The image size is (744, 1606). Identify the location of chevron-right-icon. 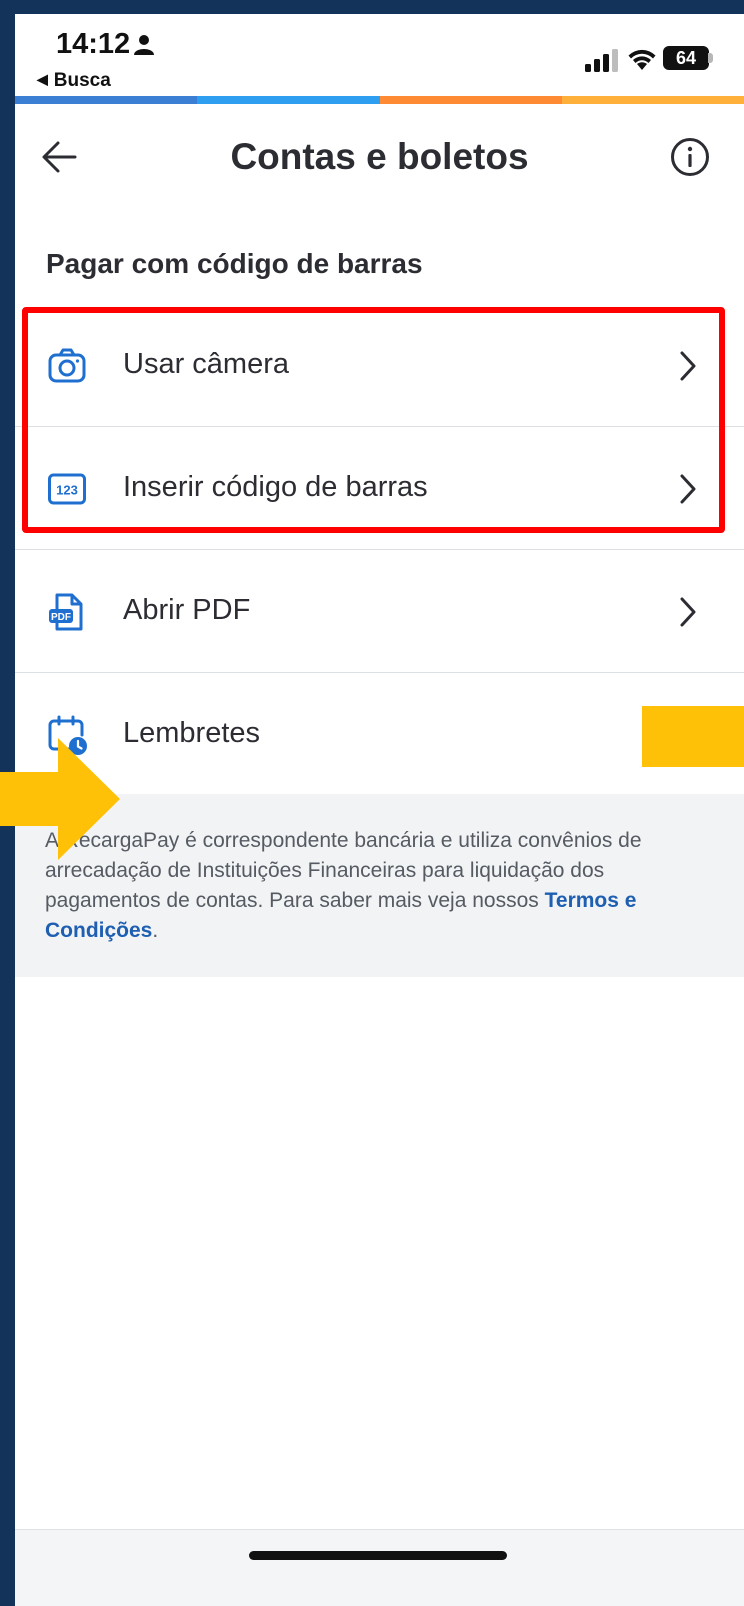
(688, 612).